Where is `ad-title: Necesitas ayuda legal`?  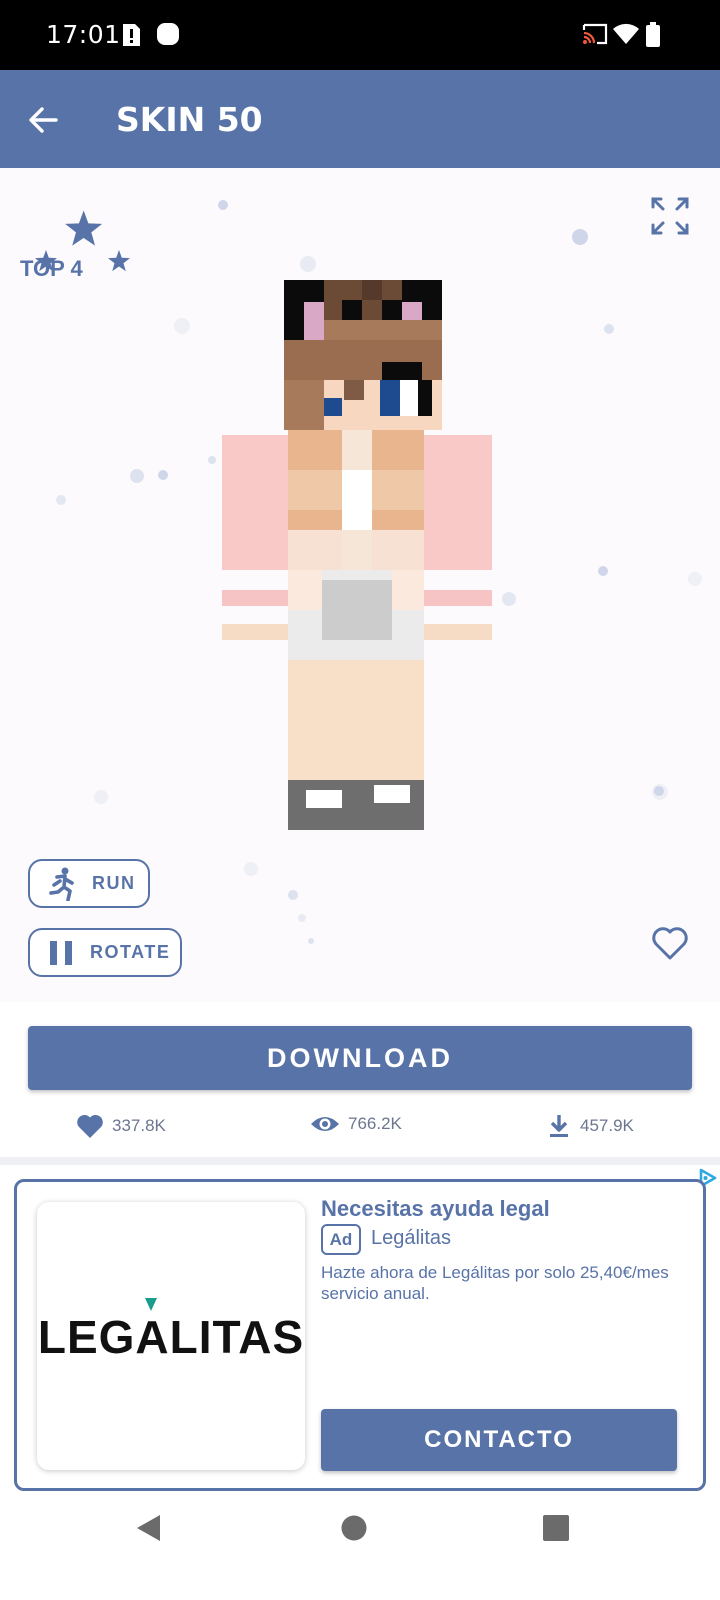 ad-title: Necesitas ayuda legal is located at coordinates (435, 1208).